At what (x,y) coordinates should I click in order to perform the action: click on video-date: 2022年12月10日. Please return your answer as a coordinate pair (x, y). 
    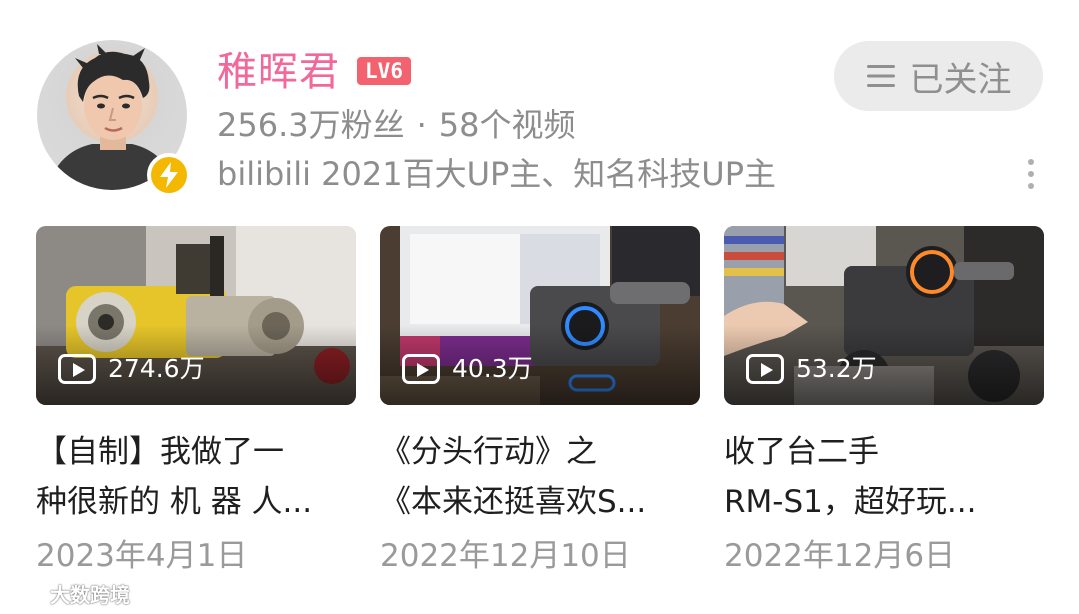
    Looking at the image, I should click on (505, 556).